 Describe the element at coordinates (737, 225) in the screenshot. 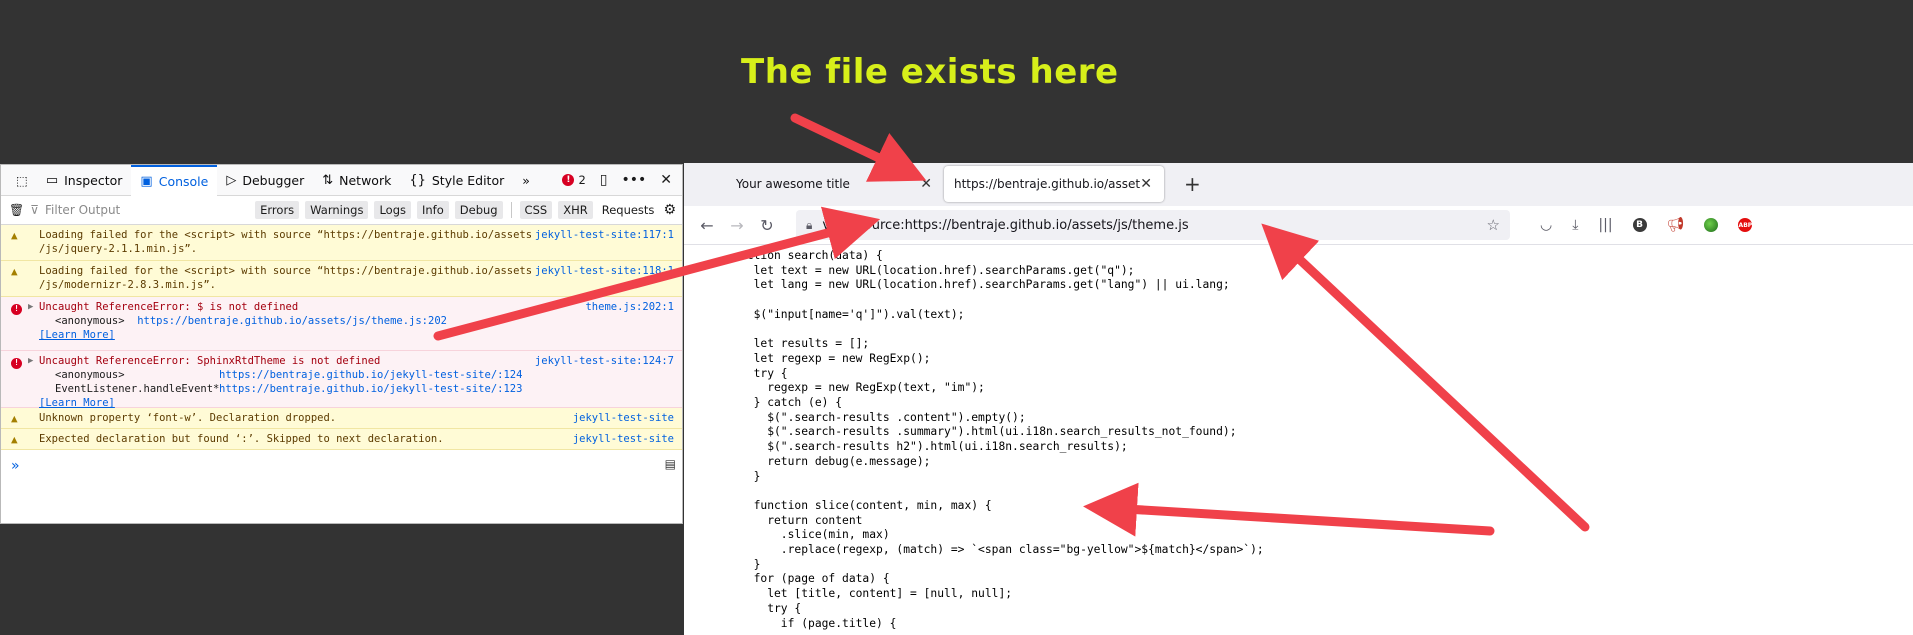

I see `forward-arrow-icon: →` at that location.